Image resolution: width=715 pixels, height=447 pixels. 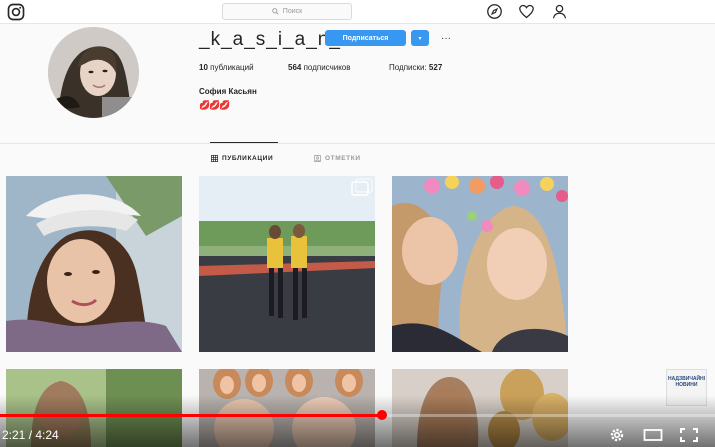 I want to click on stat-followers: 564 подписчиков, so click(x=319, y=67).